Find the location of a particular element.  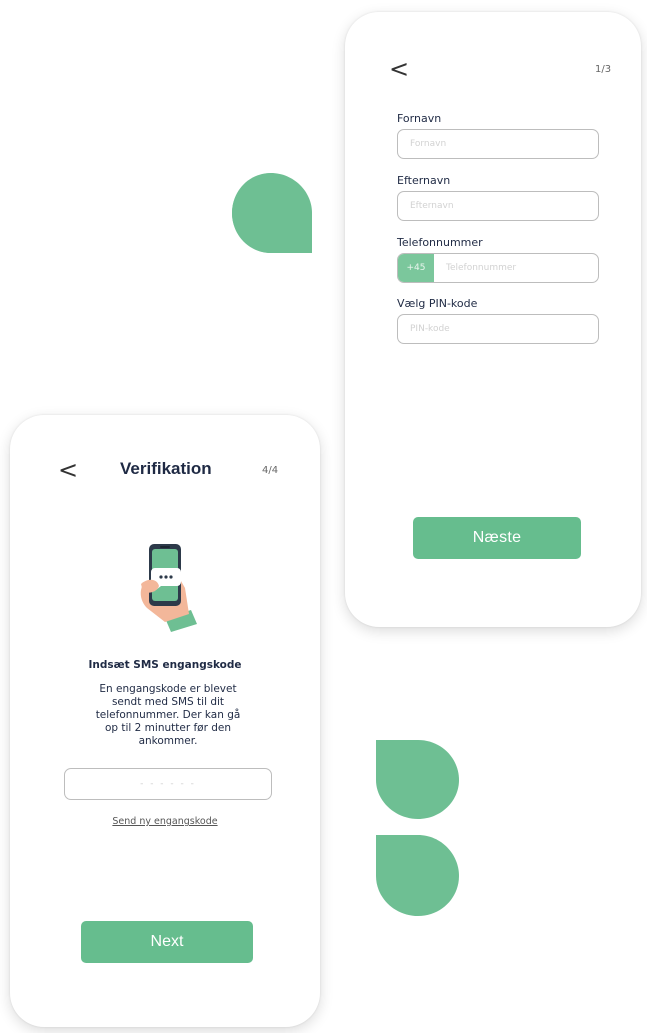

next-button: Next is located at coordinates (167, 942).